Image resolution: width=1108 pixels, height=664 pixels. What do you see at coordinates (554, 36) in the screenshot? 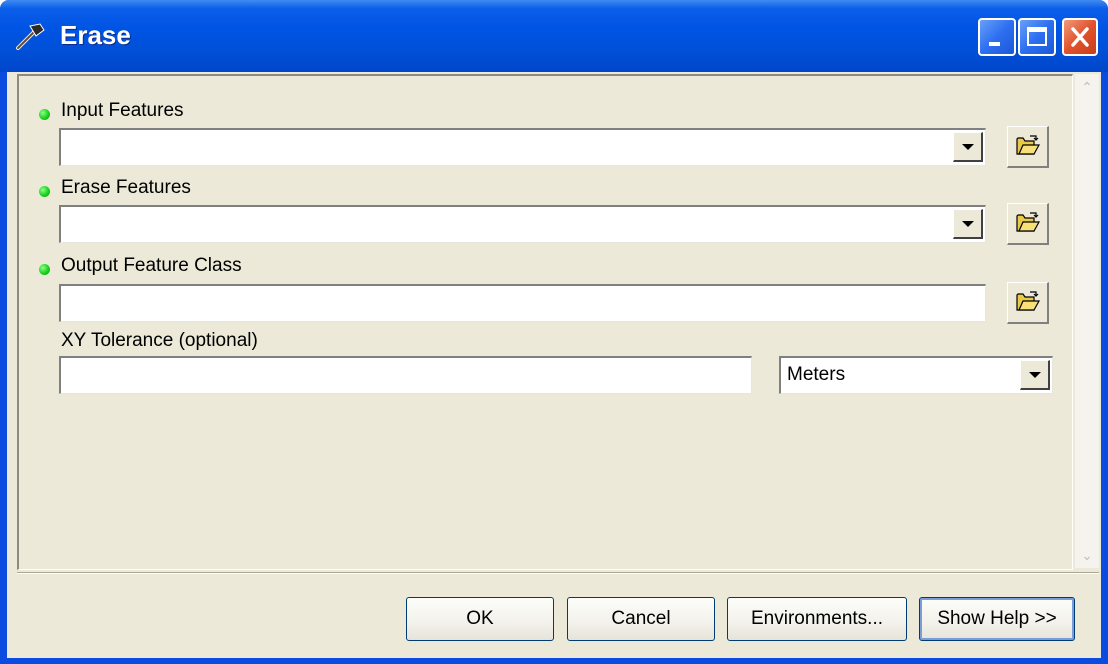
I see `title-bar: Erase` at bounding box center [554, 36].